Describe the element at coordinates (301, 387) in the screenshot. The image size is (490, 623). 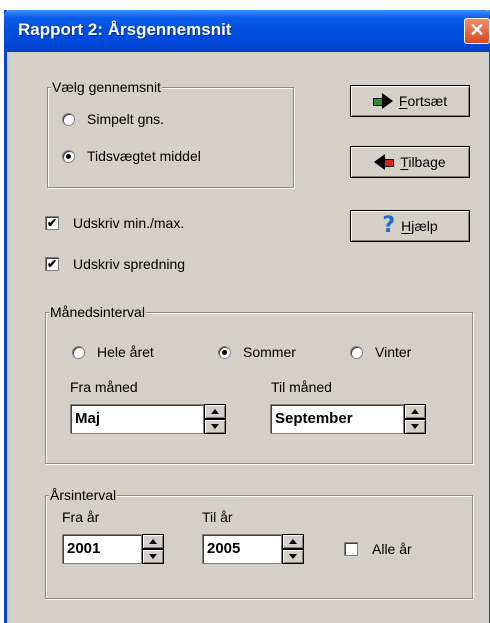
I see `to-month-label: Til måned` at that location.